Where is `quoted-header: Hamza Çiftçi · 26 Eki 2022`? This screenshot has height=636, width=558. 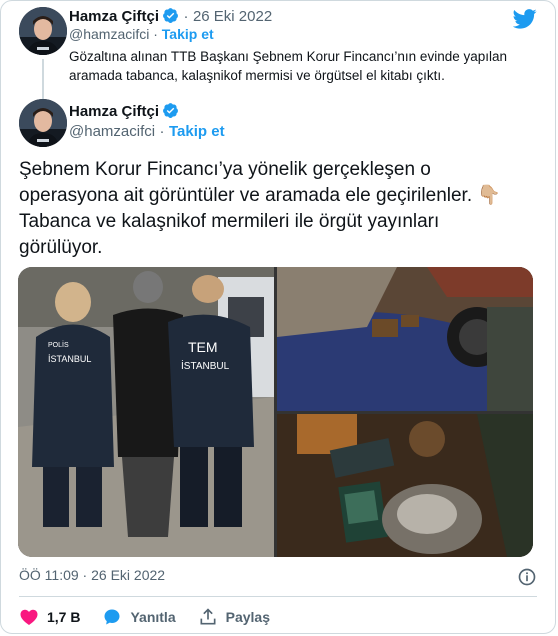
quoted-header: Hamza Çiftçi · 26 Eki 2022 is located at coordinates (170, 16).